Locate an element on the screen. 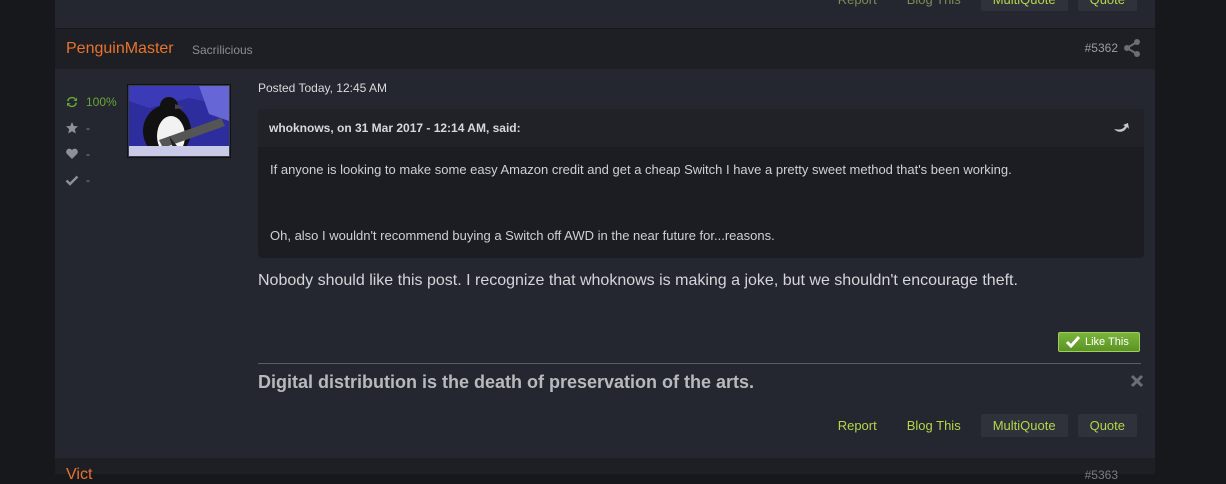 Image resolution: width=1226 pixels, height=484 pixels. avatar is located at coordinates (179, 121).